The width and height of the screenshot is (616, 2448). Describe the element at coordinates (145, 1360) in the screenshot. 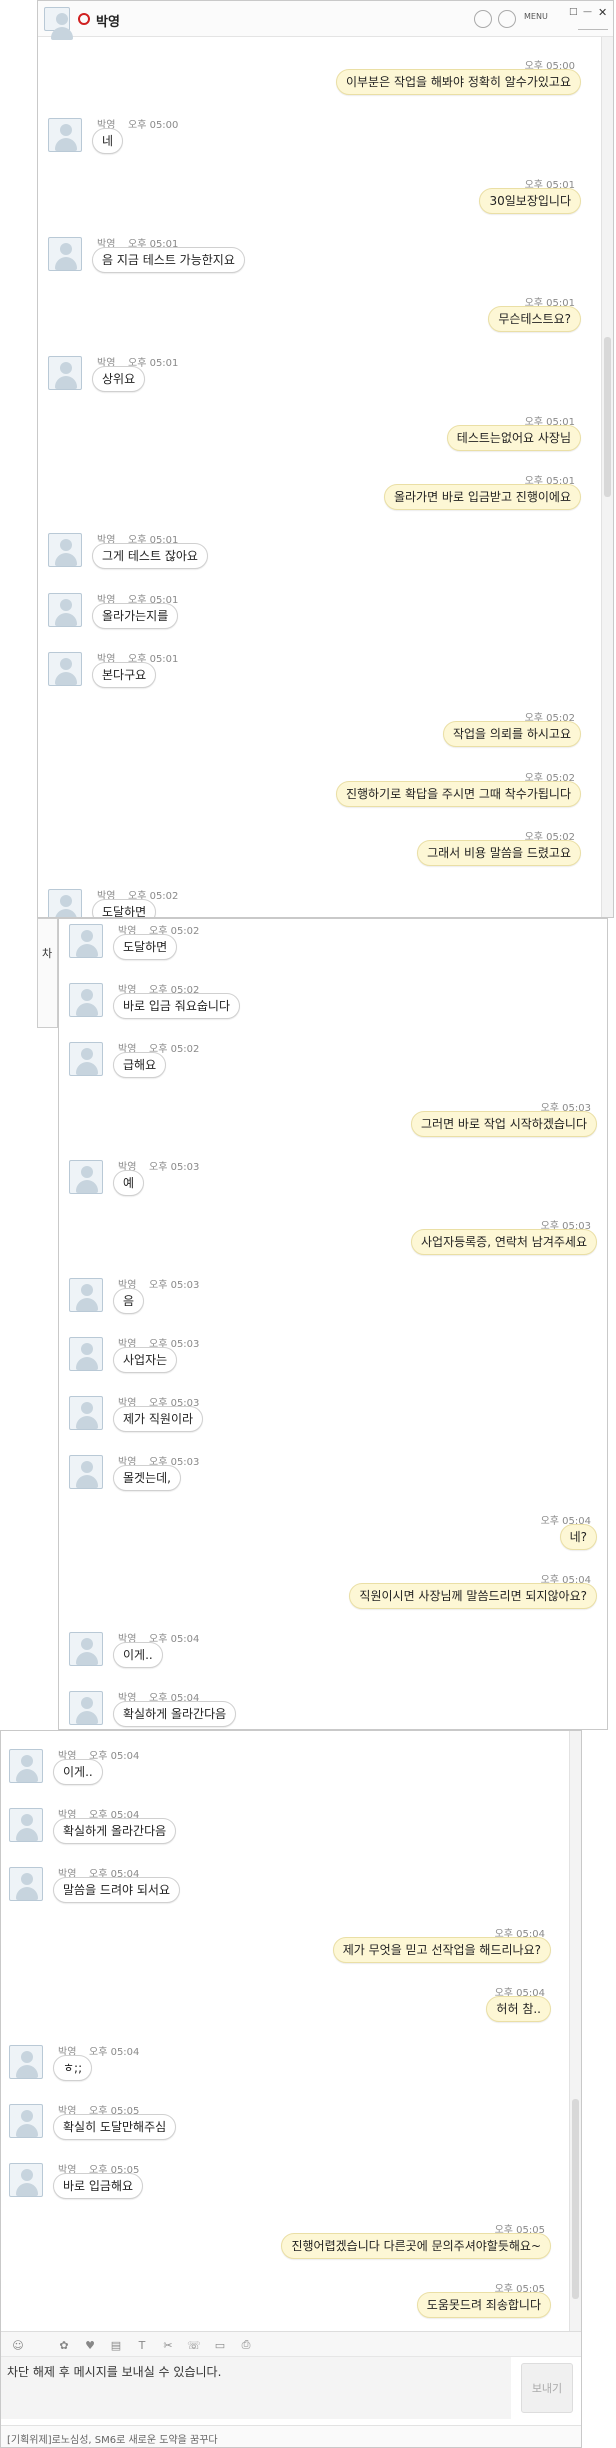

I see `message-bubble: 사업자는` at that location.